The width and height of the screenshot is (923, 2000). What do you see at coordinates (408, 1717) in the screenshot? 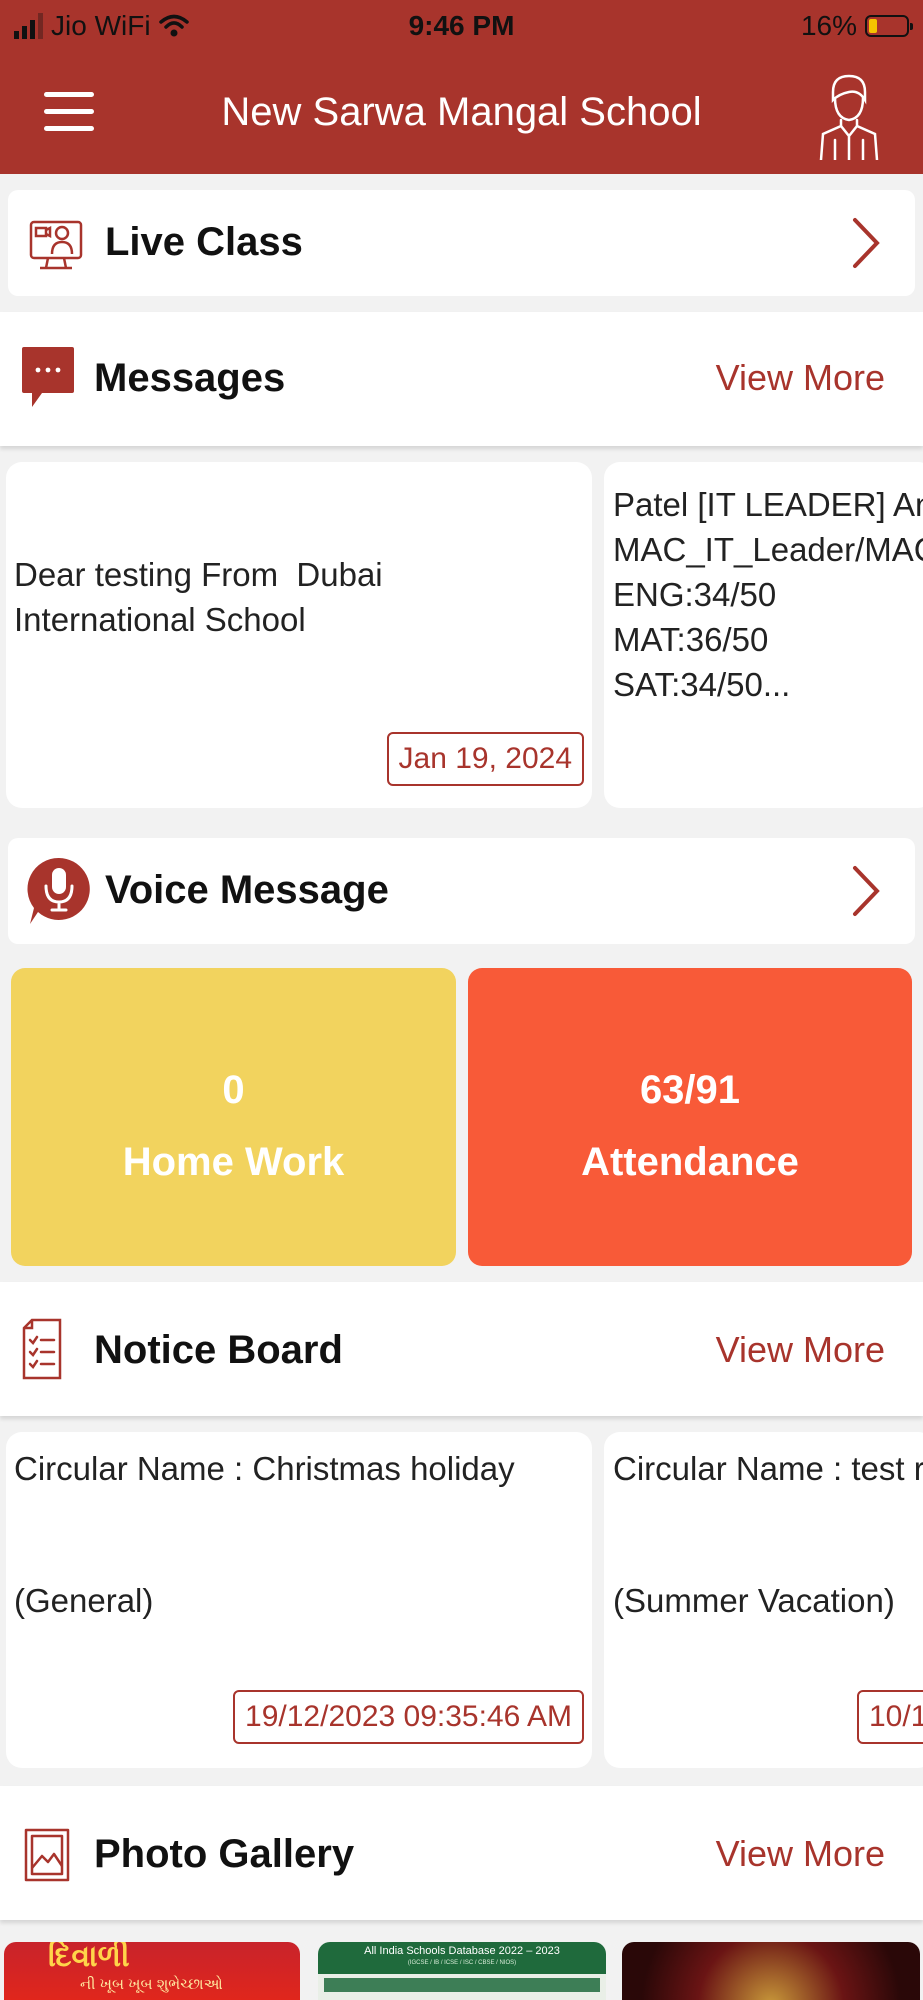
I see `notice-date: 19/12/2023 09:35:46 AM` at bounding box center [408, 1717].